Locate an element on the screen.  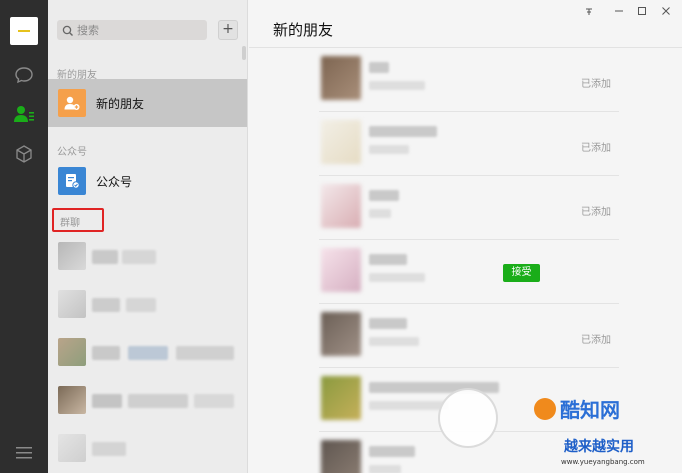
list-scrollbar is located at coordinates (244, 53).